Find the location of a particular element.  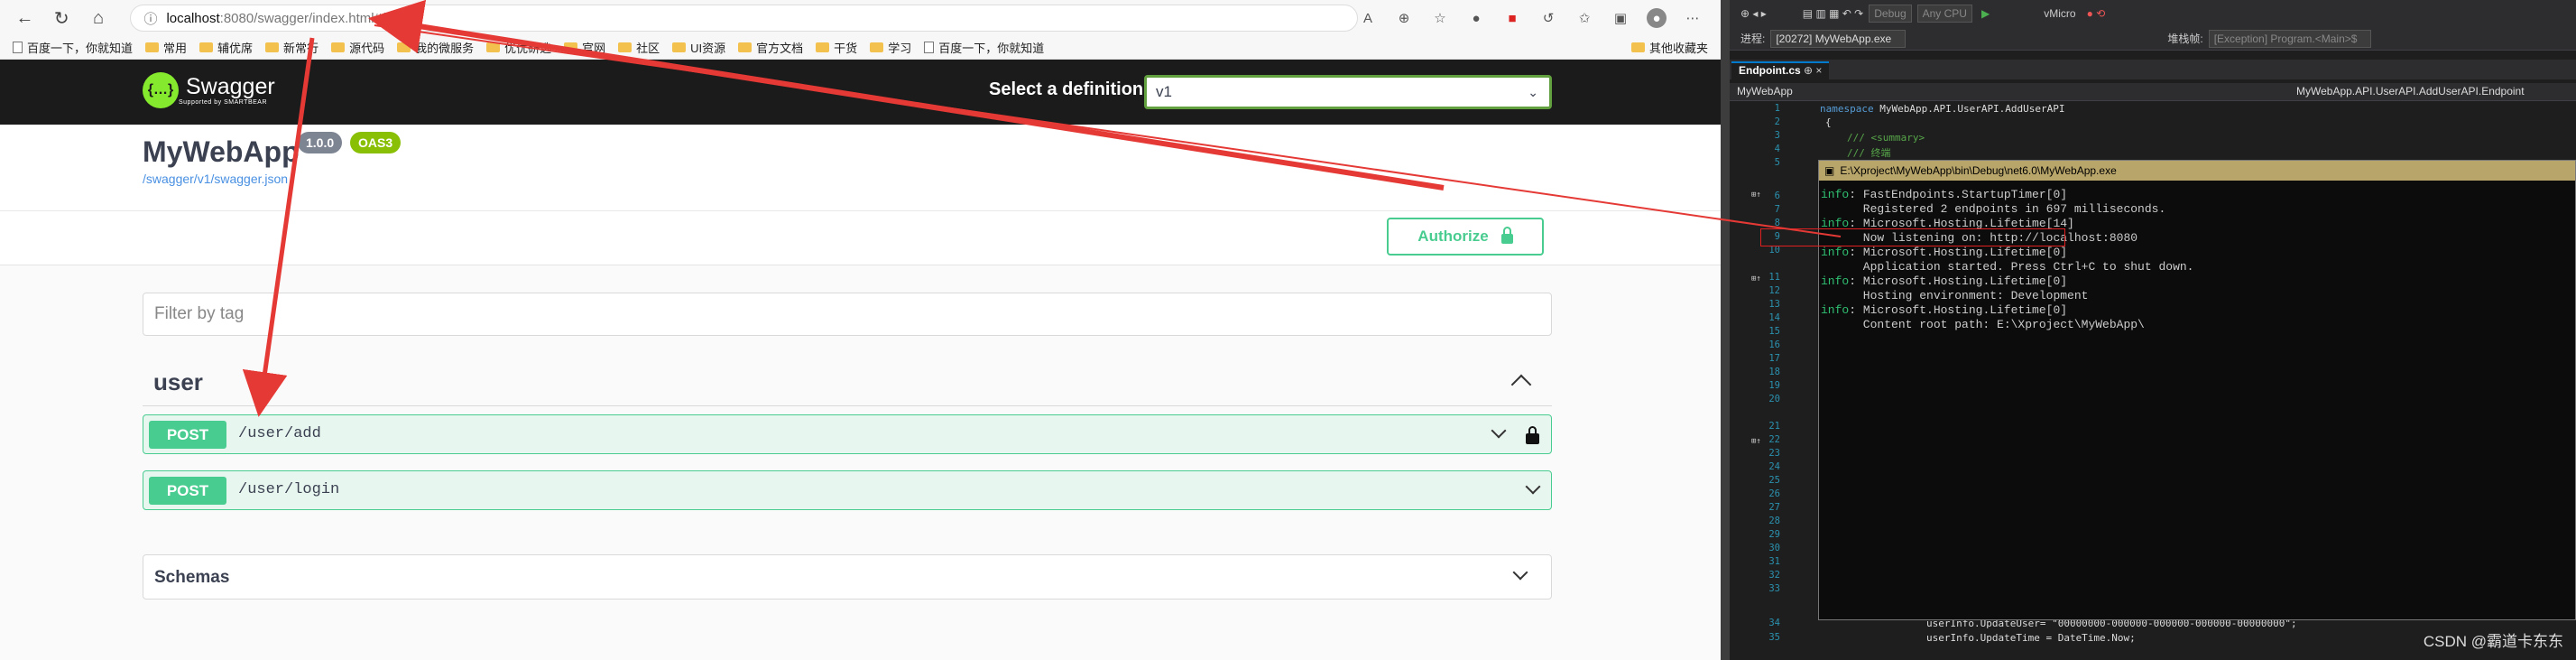

swagger-logo: {…} Swagger Supported by SMARTBEAR is located at coordinates (209, 90).